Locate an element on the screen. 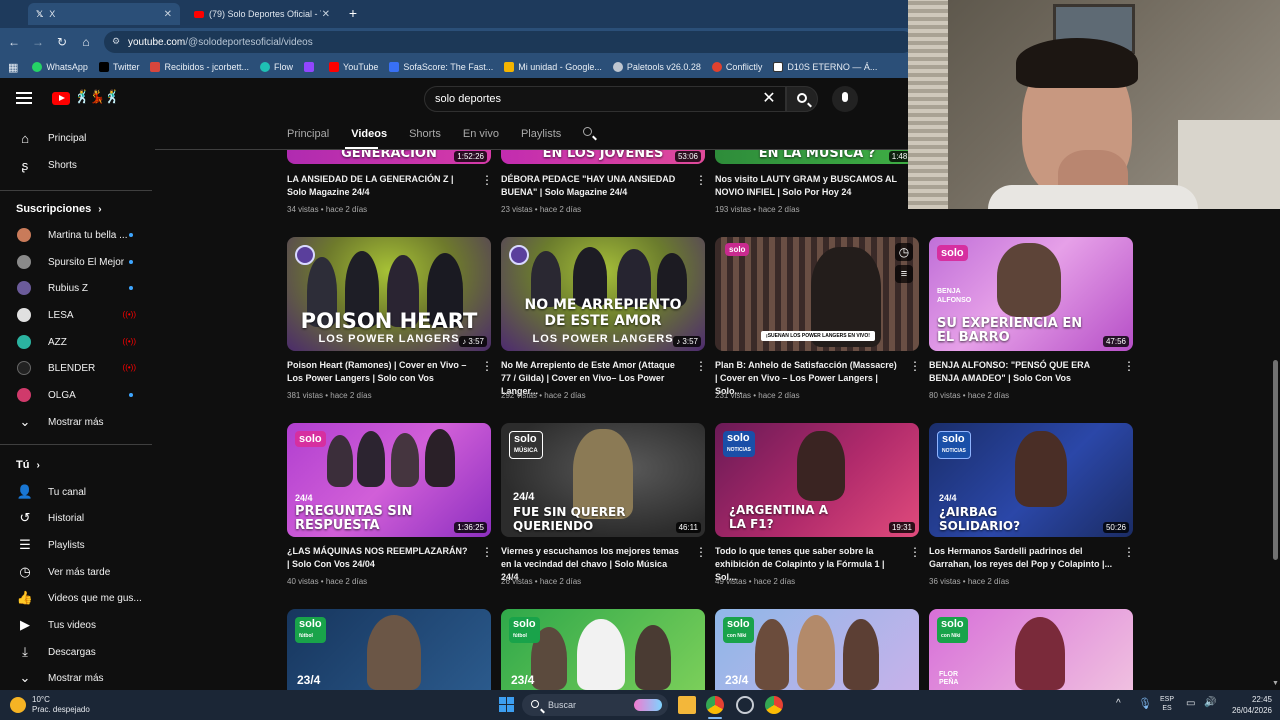 This screenshot has height=720, width=1280. sidebar-item-principal: ⌂ Principal is located at coordinates (77, 138).